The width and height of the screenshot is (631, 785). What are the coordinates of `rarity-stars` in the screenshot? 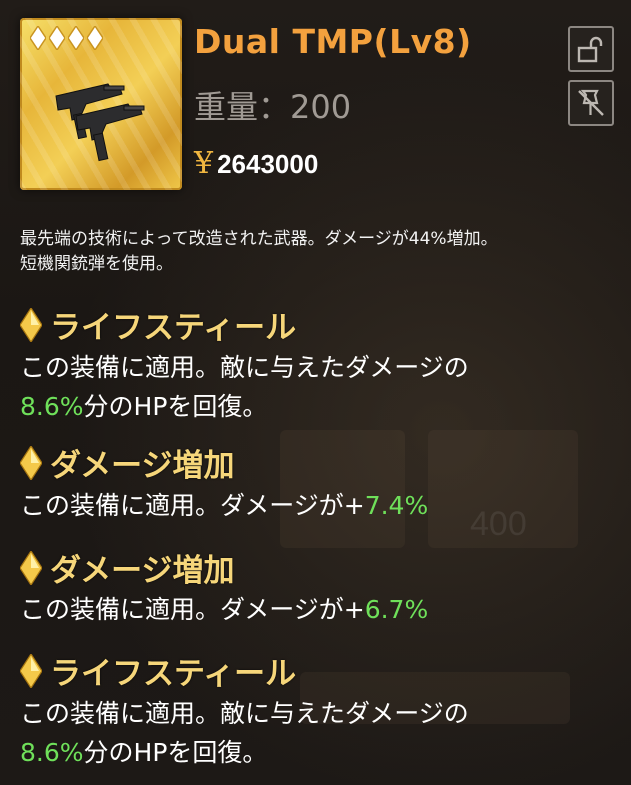 It's located at (66, 38).